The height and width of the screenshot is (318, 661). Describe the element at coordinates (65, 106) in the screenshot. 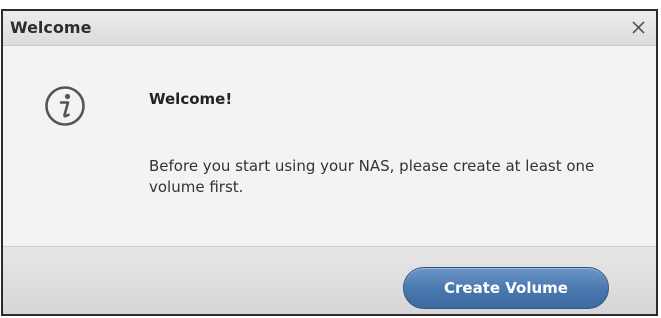

I see `info-icon` at that location.